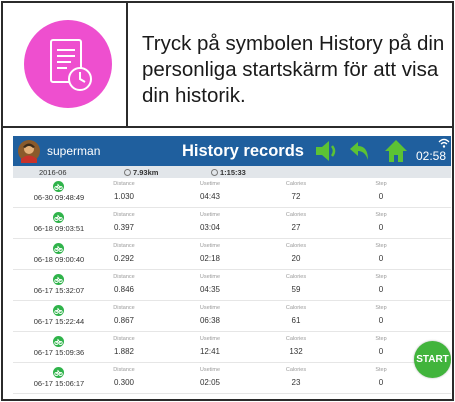 Image resolution: width=455 pixels, height=402 pixels. Describe the element at coordinates (210, 196) in the screenshot. I see `record-usetime: 04:43` at that location.